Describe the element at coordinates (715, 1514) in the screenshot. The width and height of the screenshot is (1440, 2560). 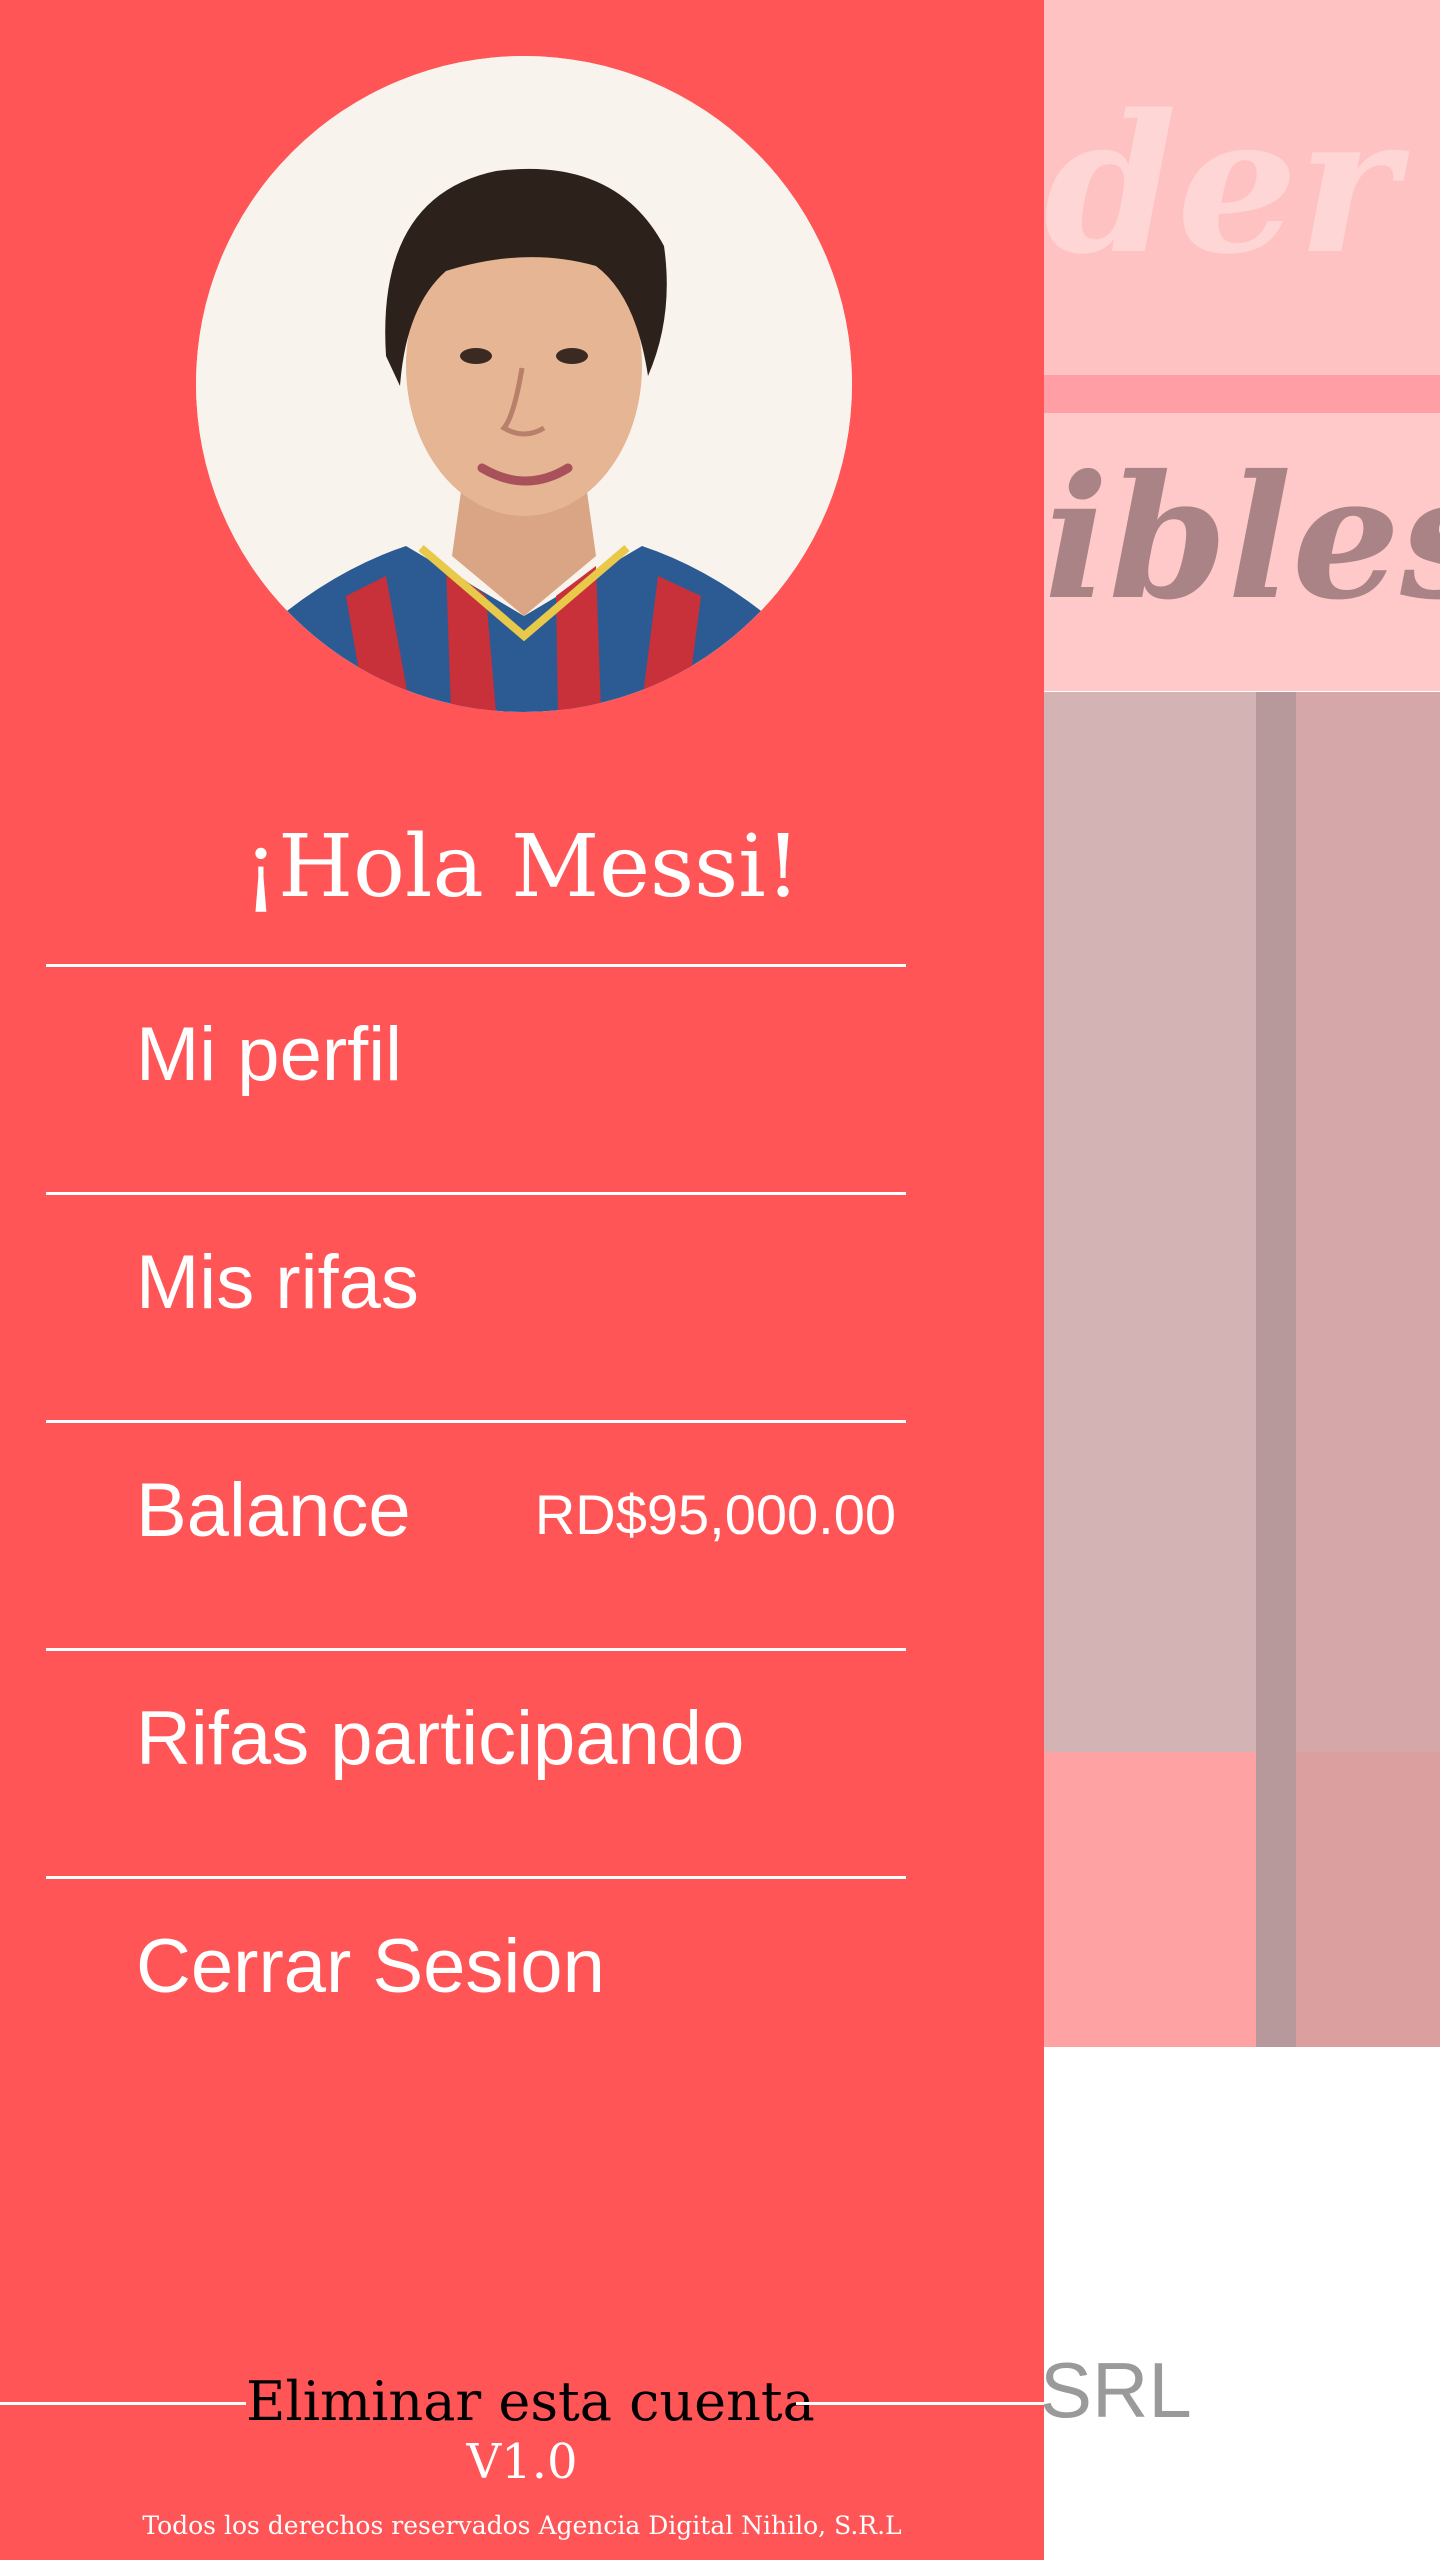
I see `balance-amount: RD$95,000.00` at that location.